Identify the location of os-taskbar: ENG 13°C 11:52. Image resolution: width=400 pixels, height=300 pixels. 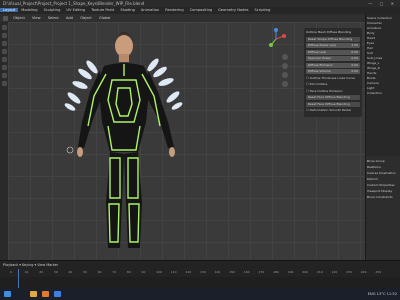
(200, 294).